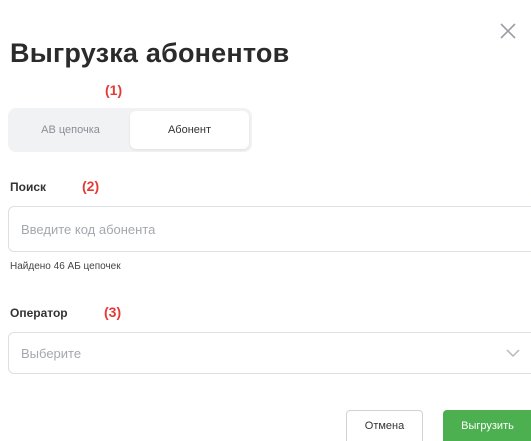 This screenshot has width=531, height=441. I want to click on mode-switch: АВ цепочка Абонент, so click(130, 130).